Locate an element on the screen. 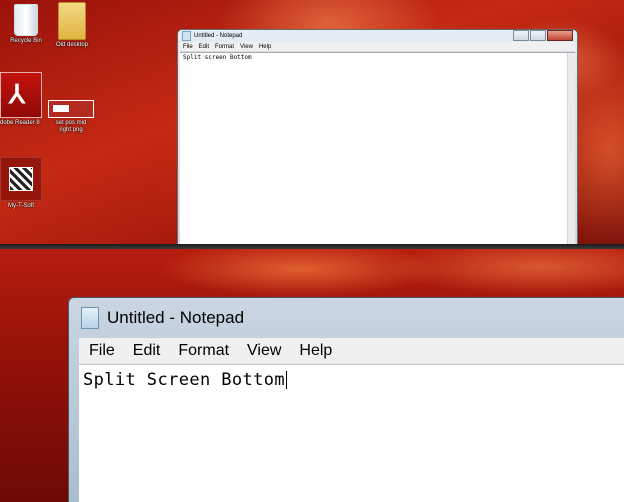  editor-line: Split Screen Bottom is located at coordinates (351, 380).